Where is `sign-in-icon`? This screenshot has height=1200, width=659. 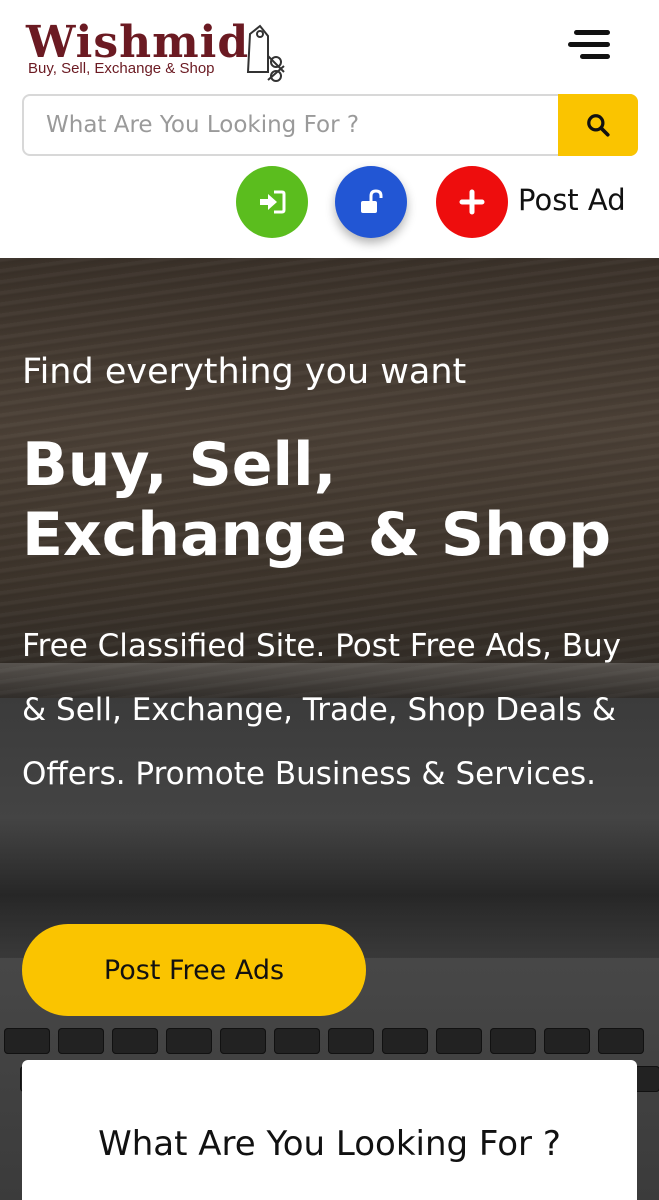
sign-in-icon is located at coordinates (273, 202).